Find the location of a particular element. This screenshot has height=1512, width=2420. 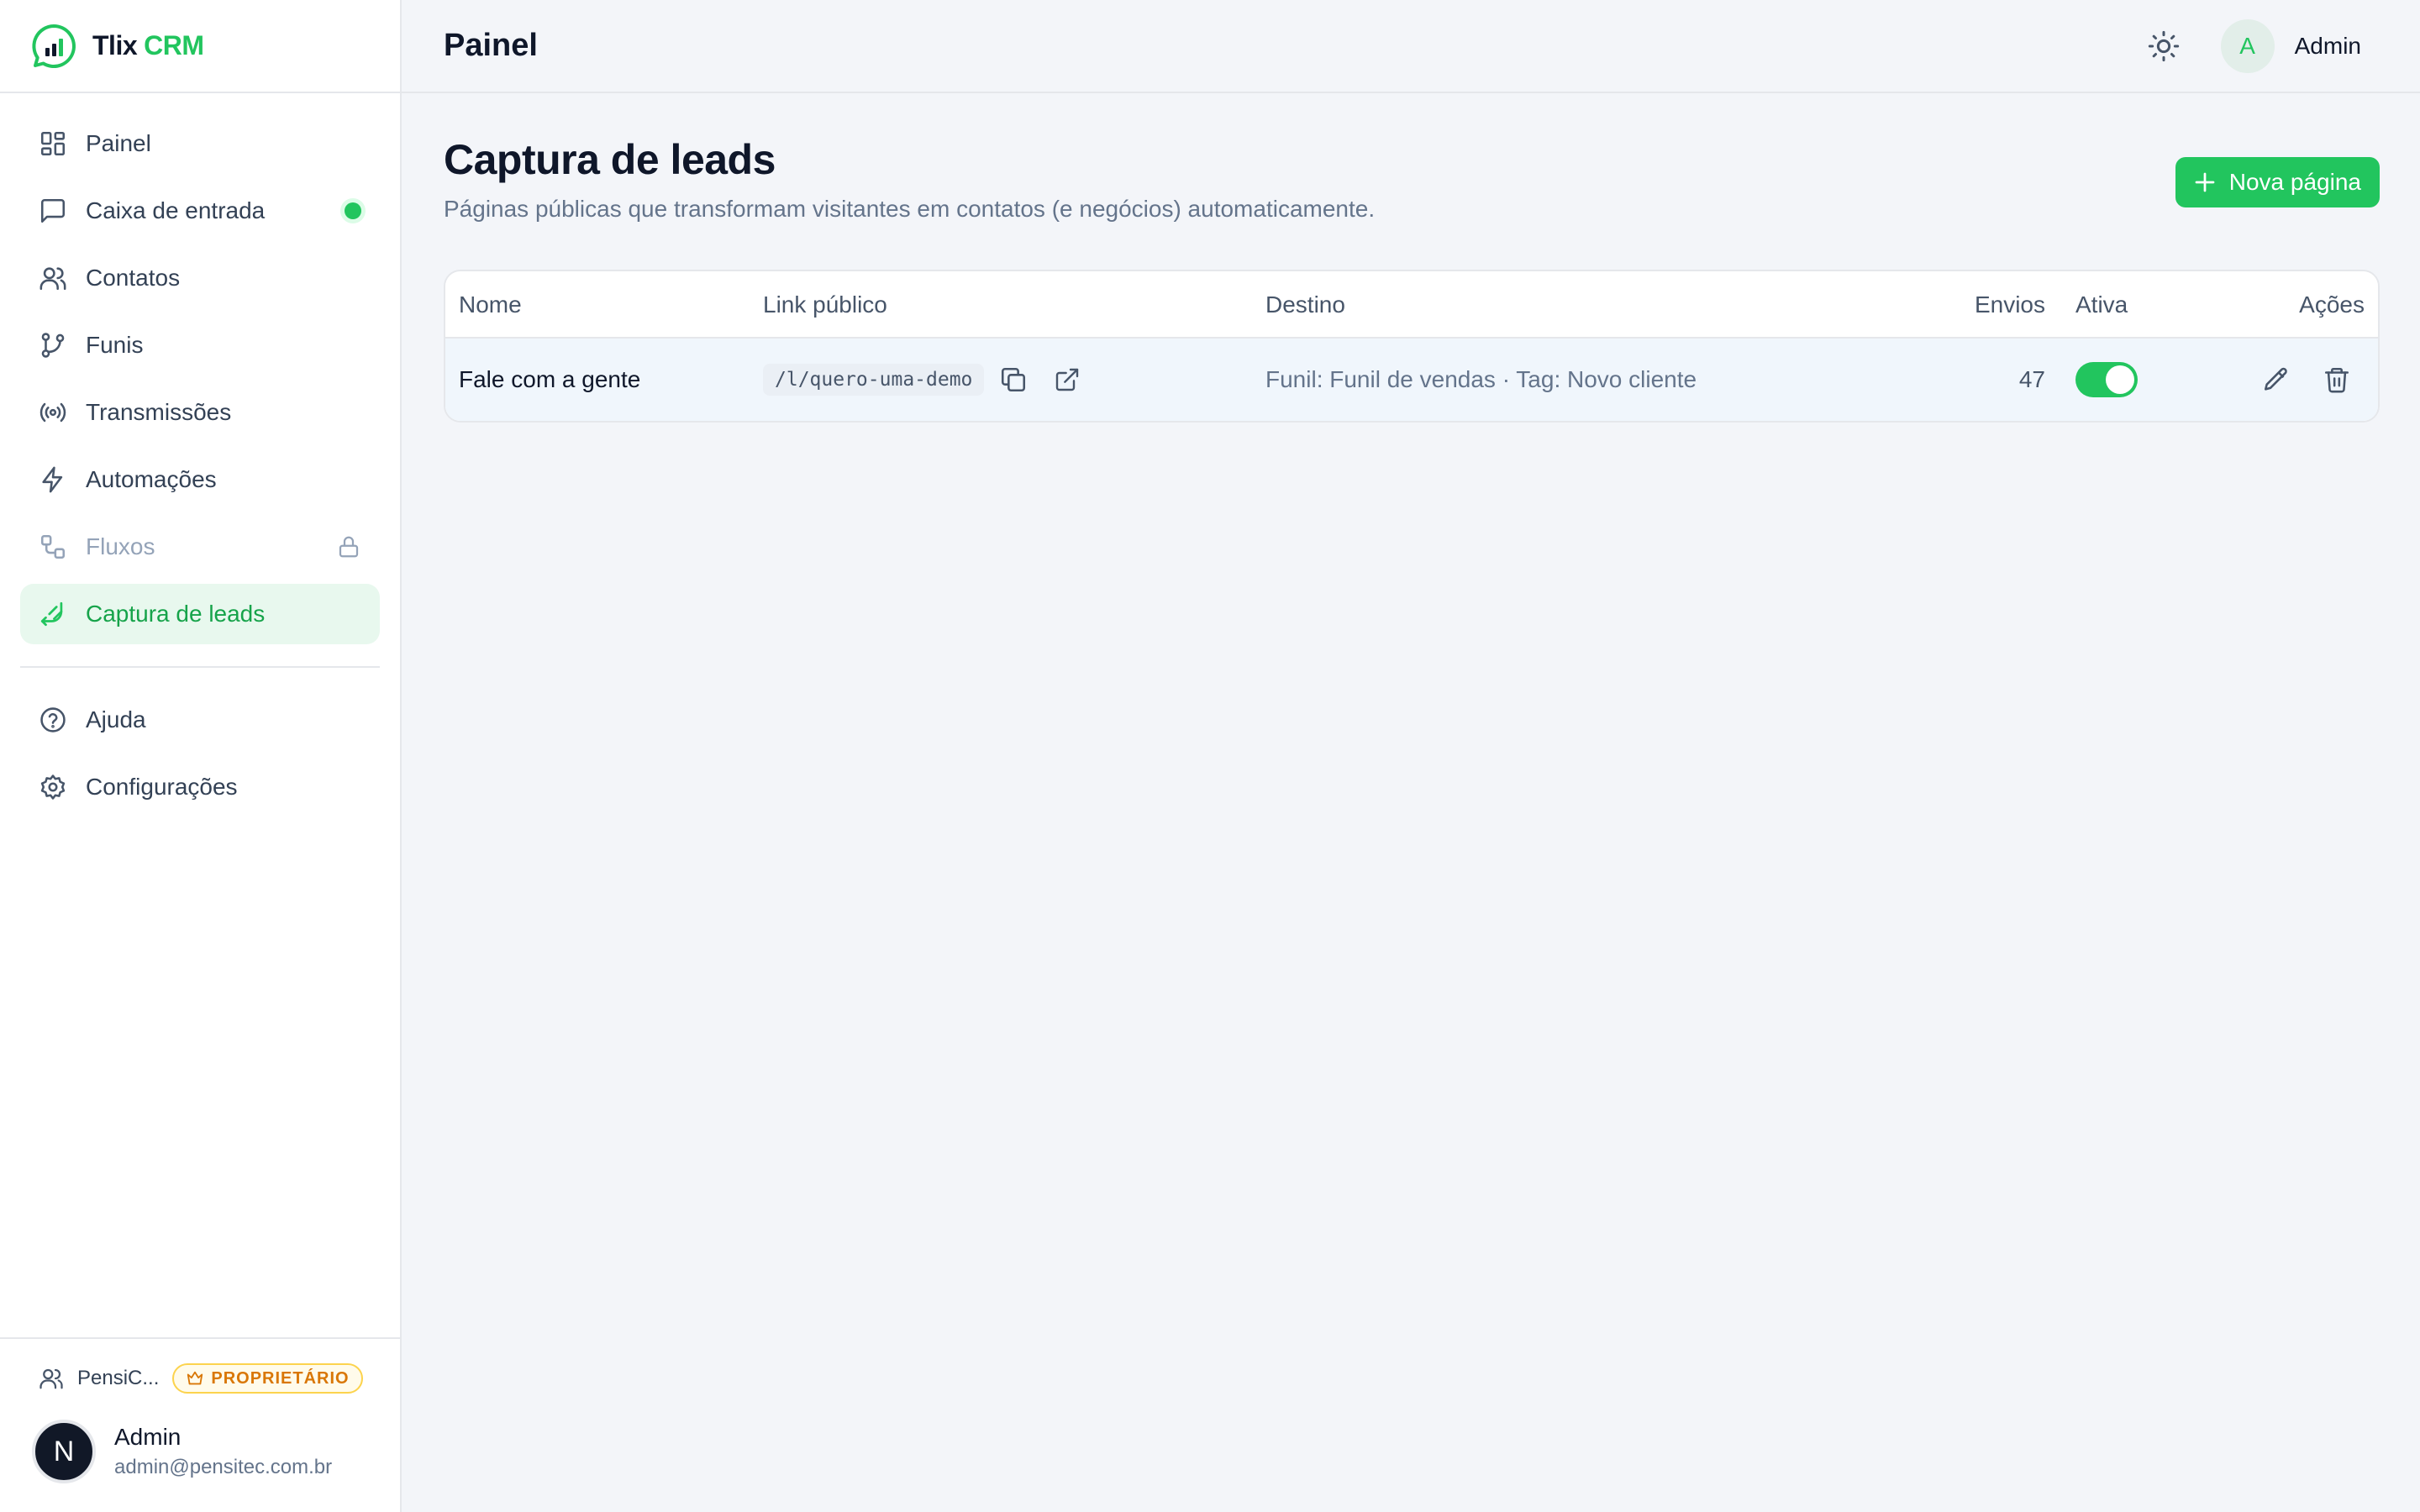

header-user-name: Admin is located at coordinates (2328, 46).